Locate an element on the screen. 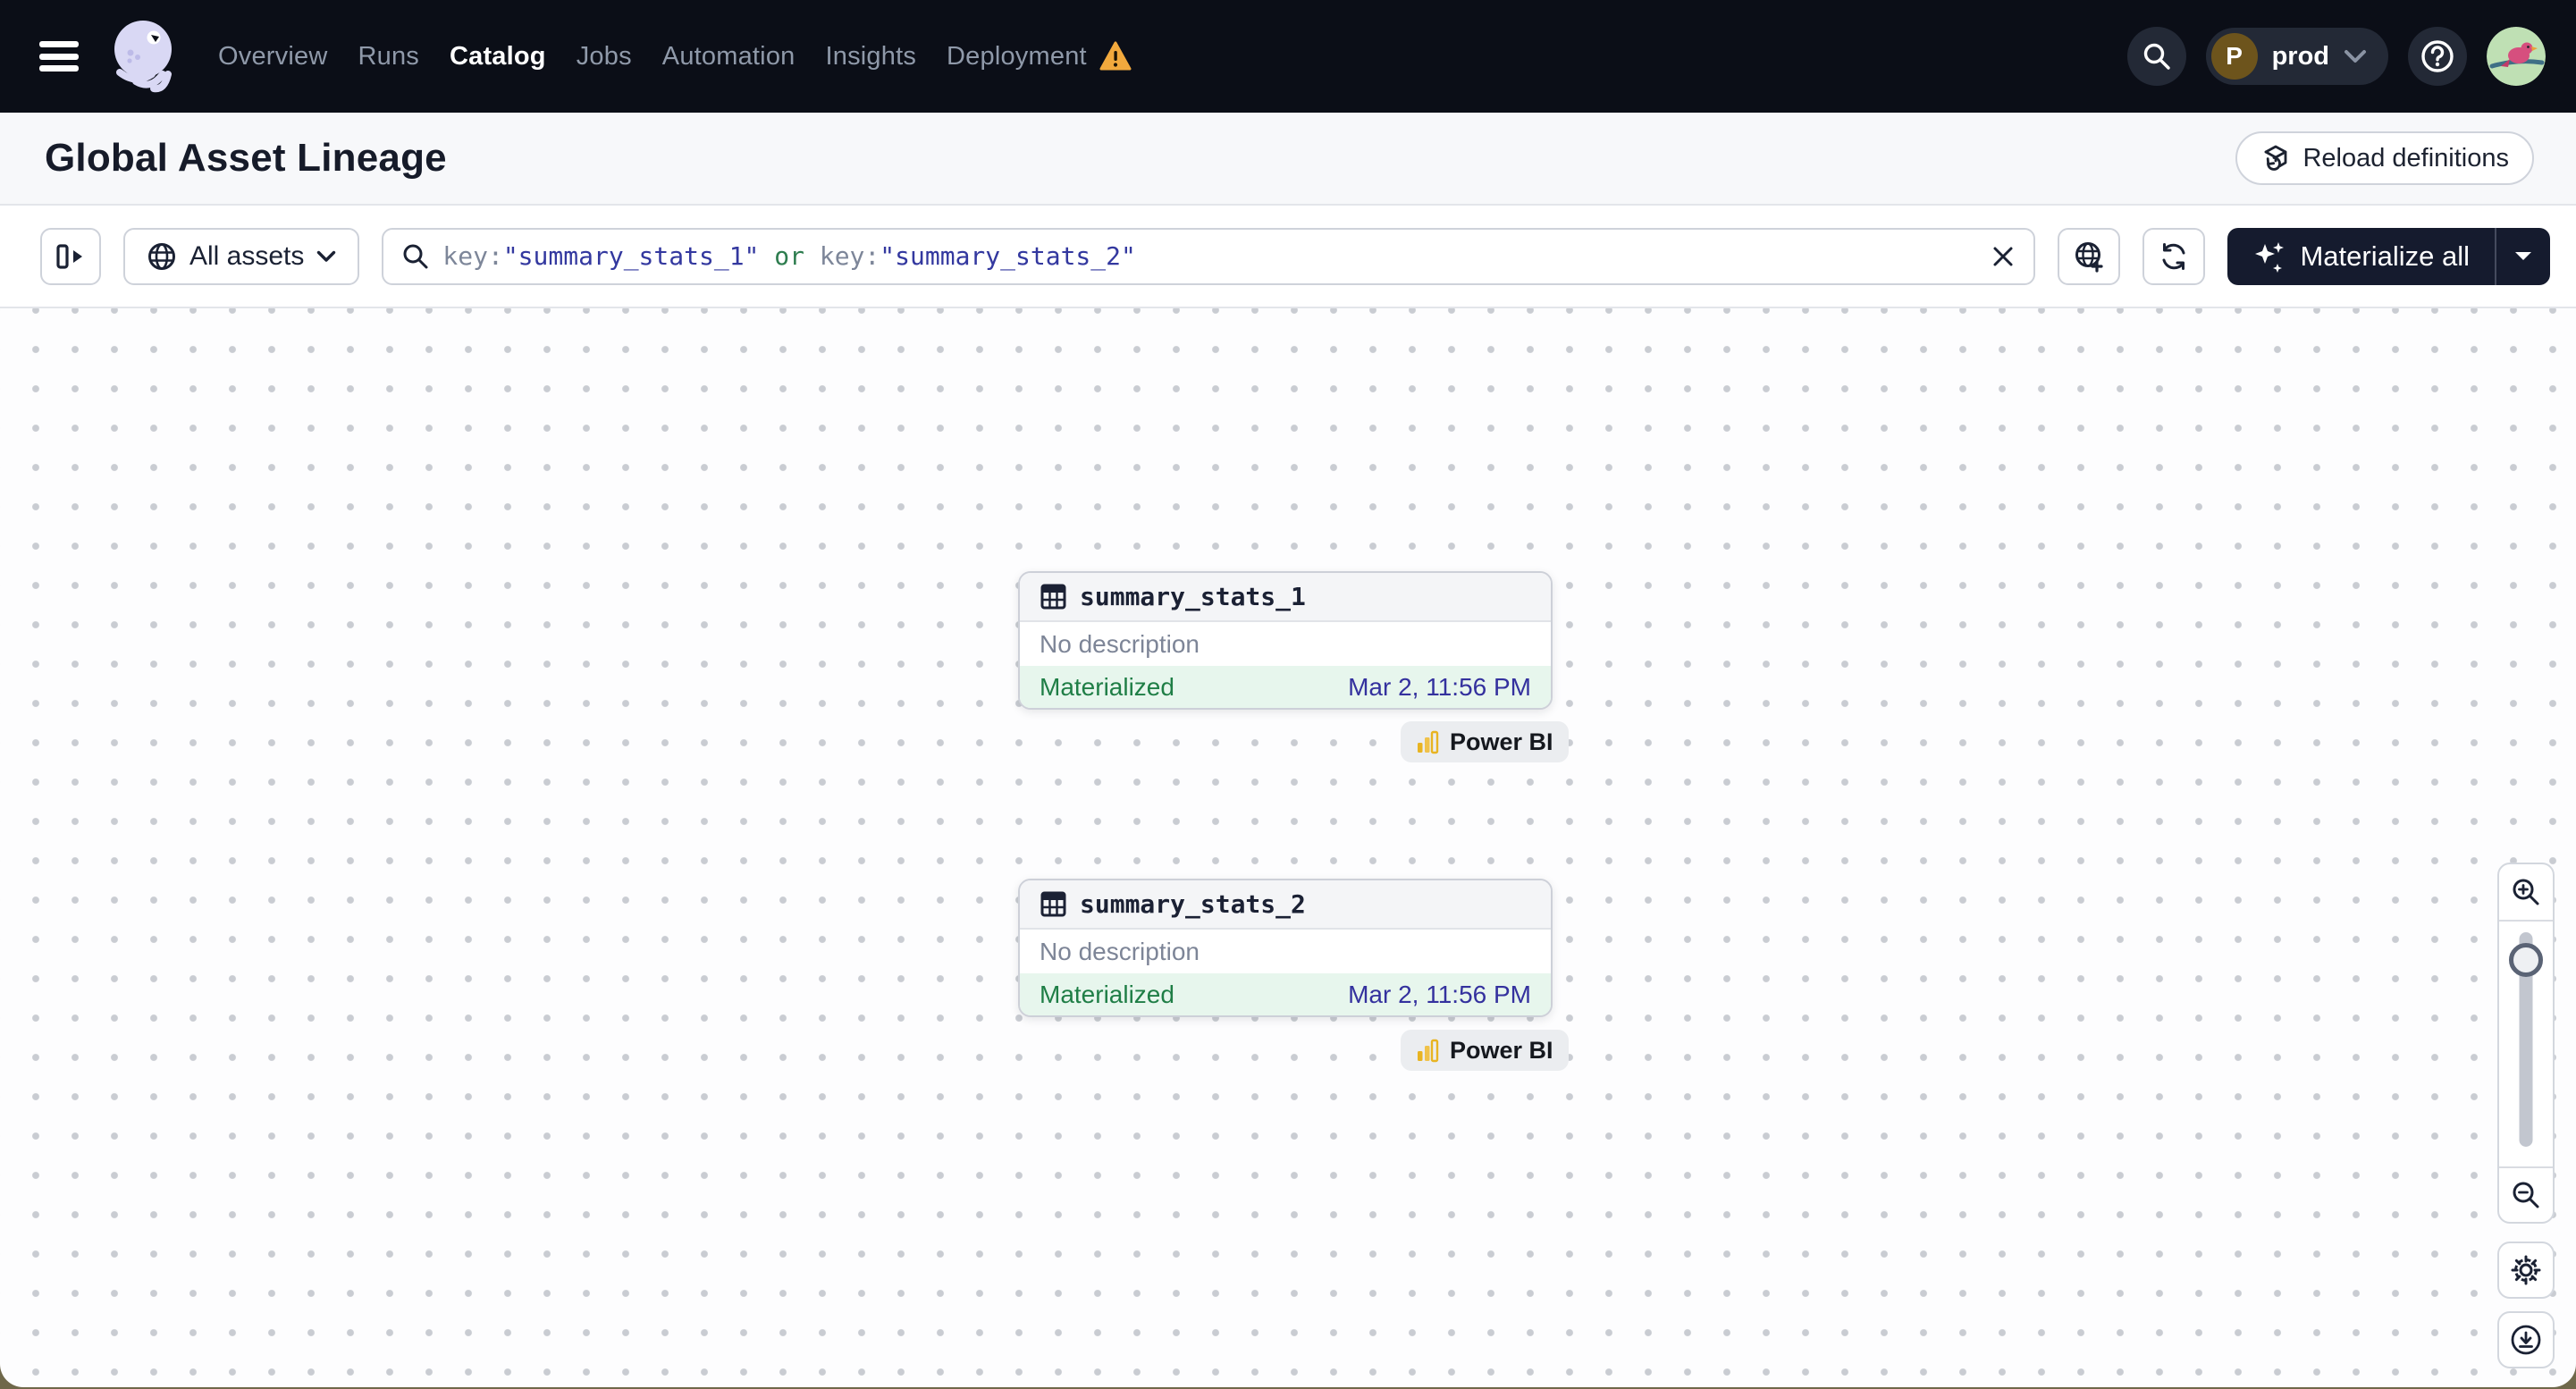  materialize-options-button is located at coordinates (2523, 256).